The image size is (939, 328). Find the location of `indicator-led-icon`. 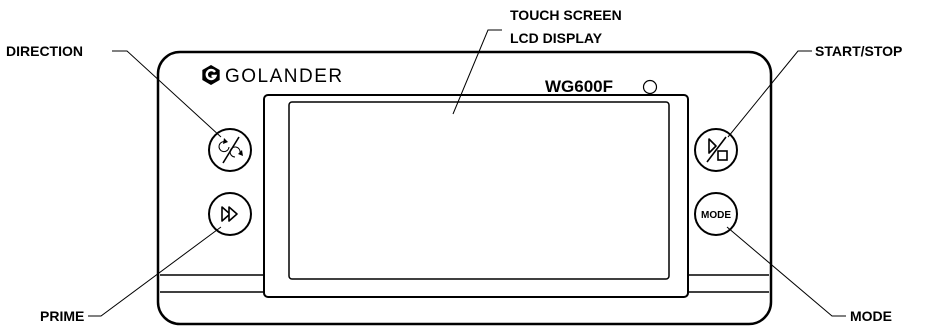

indicator-led-icon is located at coordinates (650, 87).